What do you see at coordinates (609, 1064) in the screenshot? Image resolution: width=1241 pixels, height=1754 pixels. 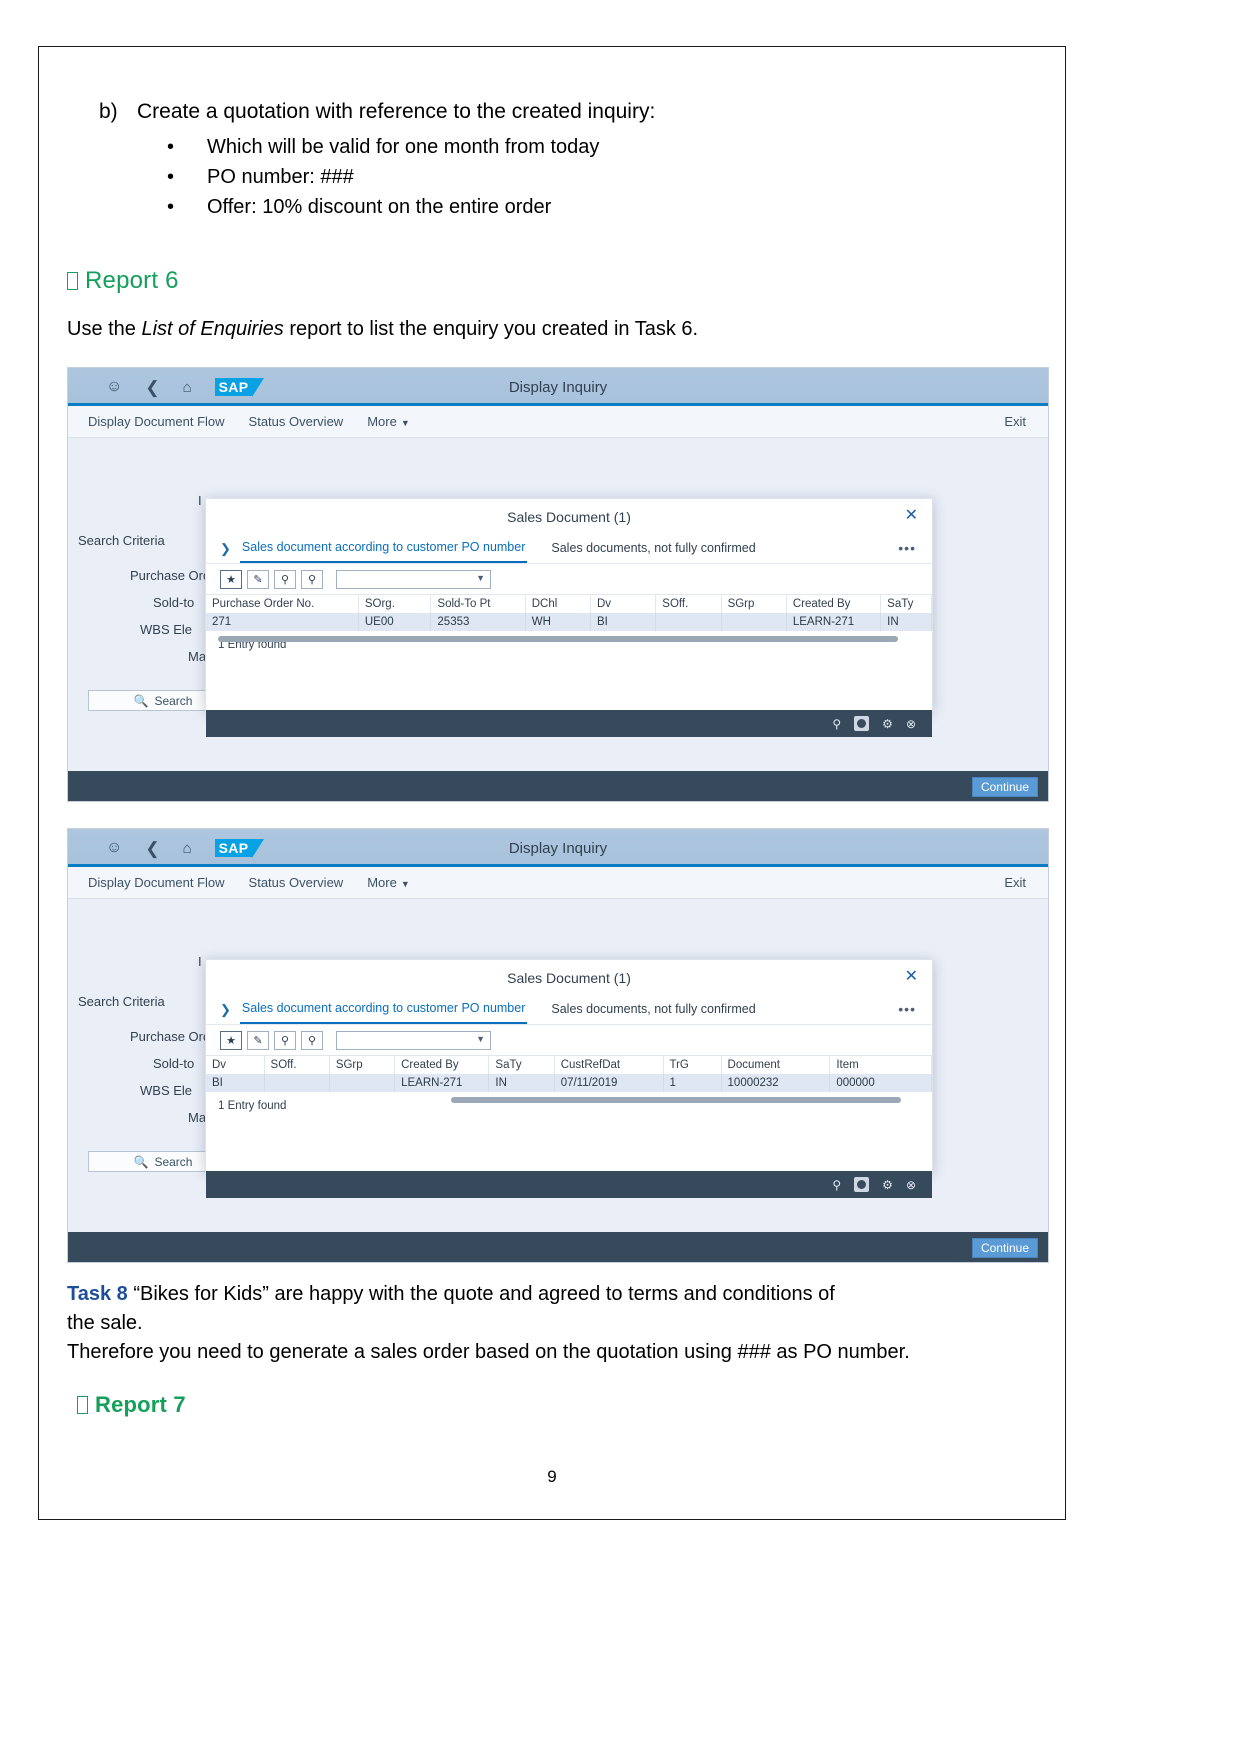 I see `col-custrefdat: CustRefDat` at bounding box center [609, 1064].